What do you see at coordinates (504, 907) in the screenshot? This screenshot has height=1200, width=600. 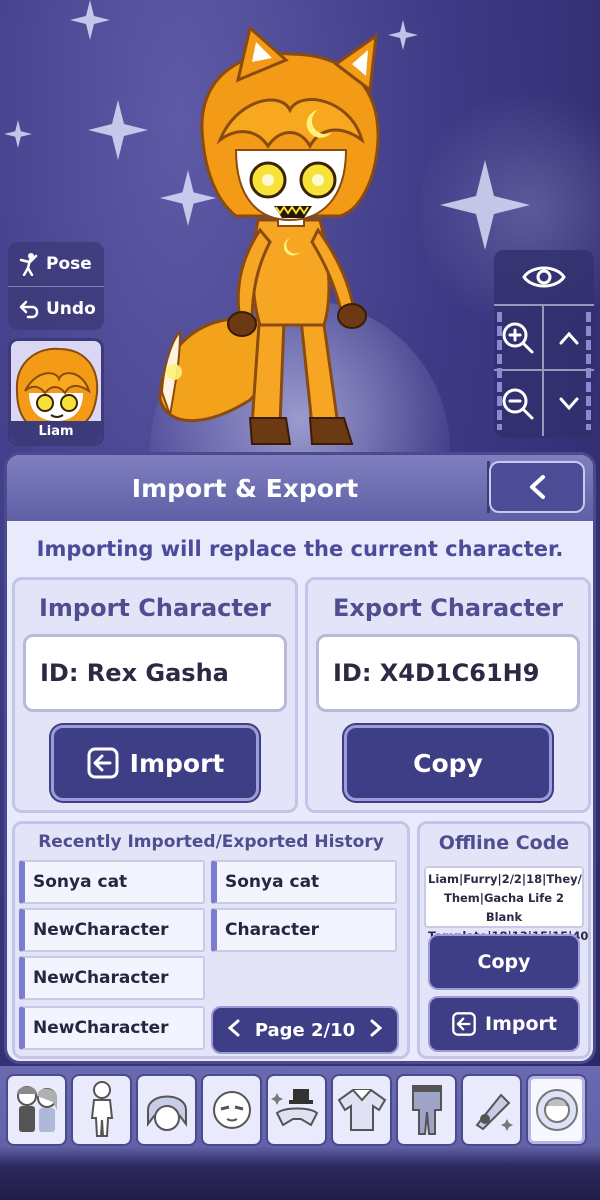 I see `offline-code-line: Them|Gacha Life 2 Blank` at bounding box center [504, 907].